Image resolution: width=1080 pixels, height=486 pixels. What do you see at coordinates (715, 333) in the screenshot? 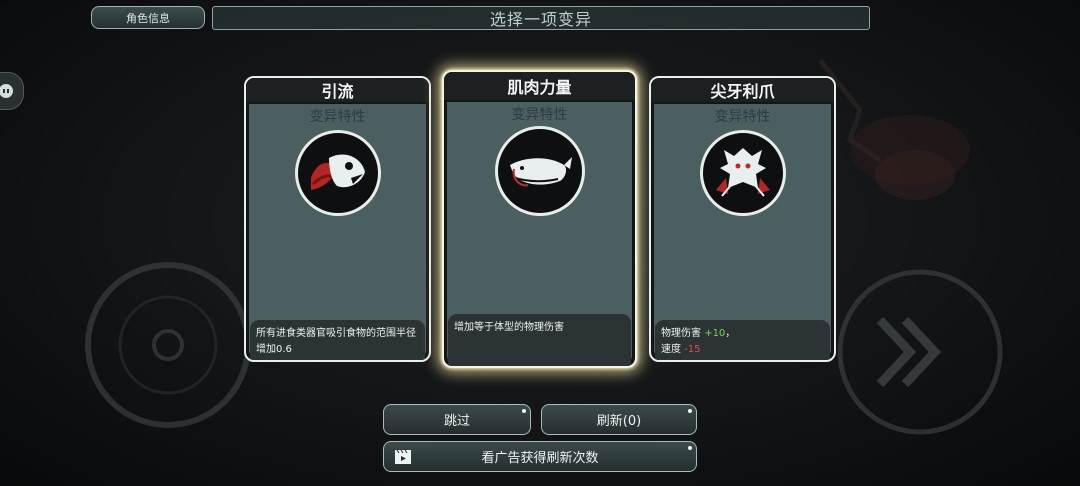
I see `stat-value-positive: +10` at bounding box center [715, 333].